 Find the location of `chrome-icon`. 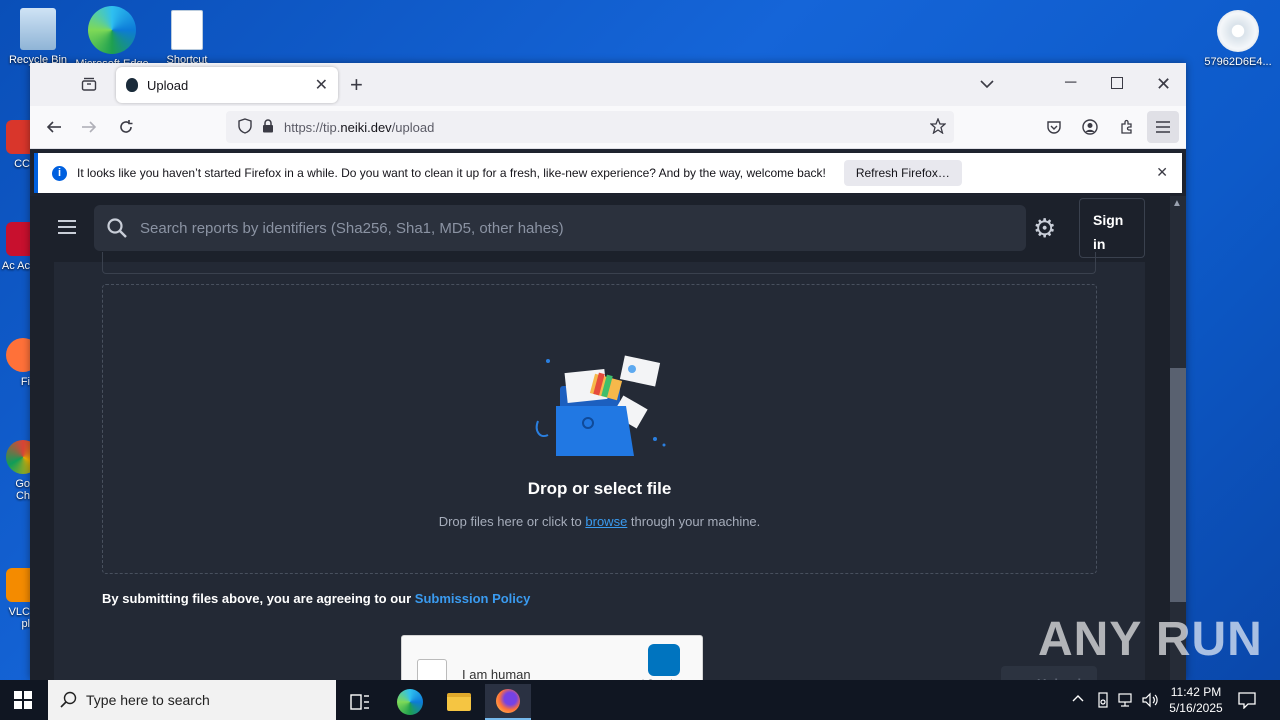

chrome-icon is located at coordinates (18, 457).